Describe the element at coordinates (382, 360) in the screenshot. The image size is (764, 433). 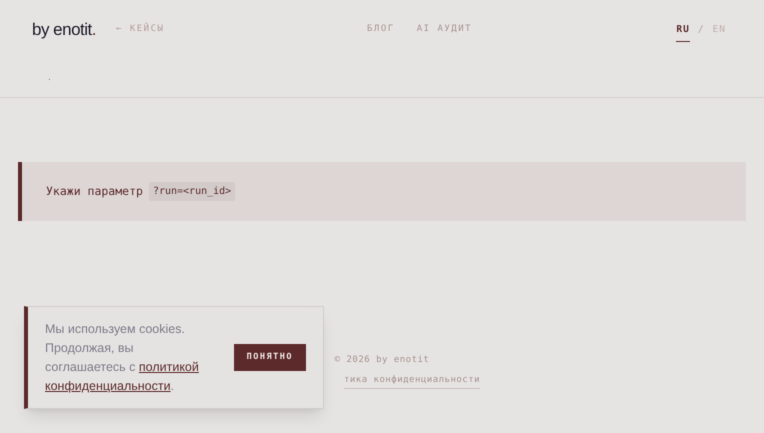
I see `copyright: © 2026 by enotit` at that location.